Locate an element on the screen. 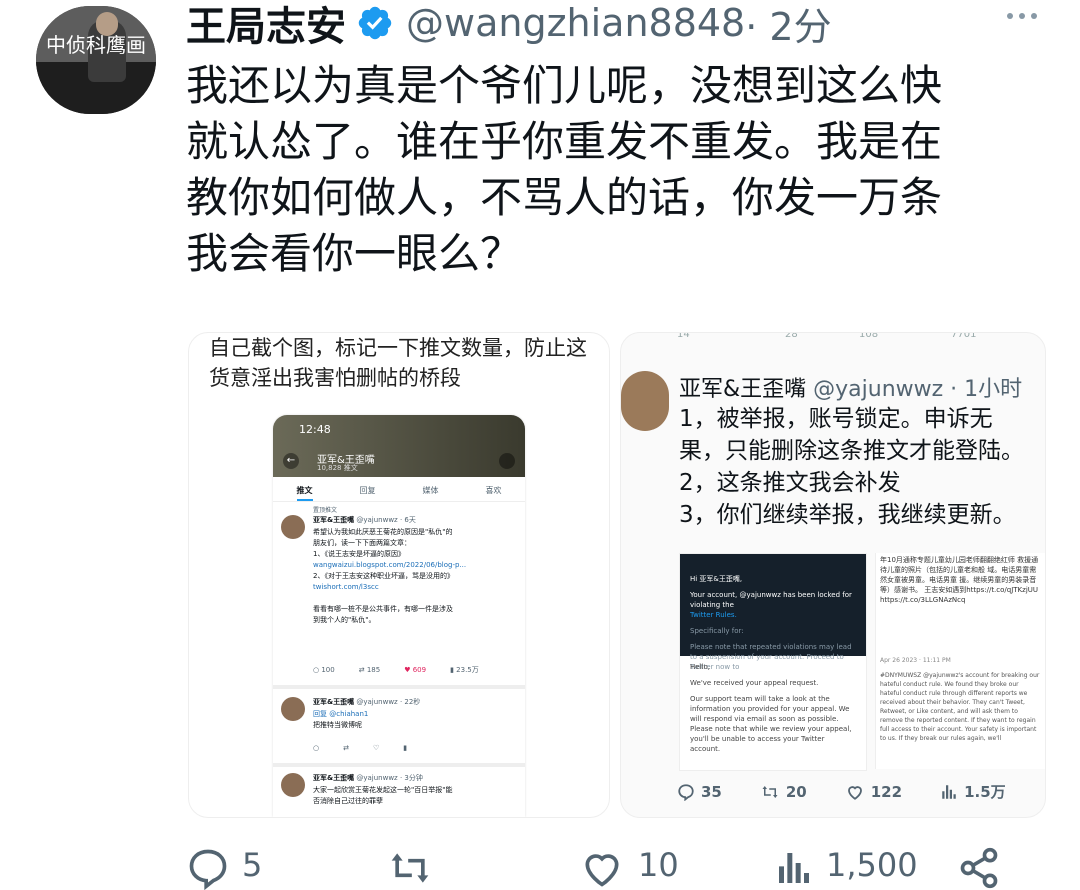  tweet-actions: 5 10 1,500 is located at coordinates (616, 868).